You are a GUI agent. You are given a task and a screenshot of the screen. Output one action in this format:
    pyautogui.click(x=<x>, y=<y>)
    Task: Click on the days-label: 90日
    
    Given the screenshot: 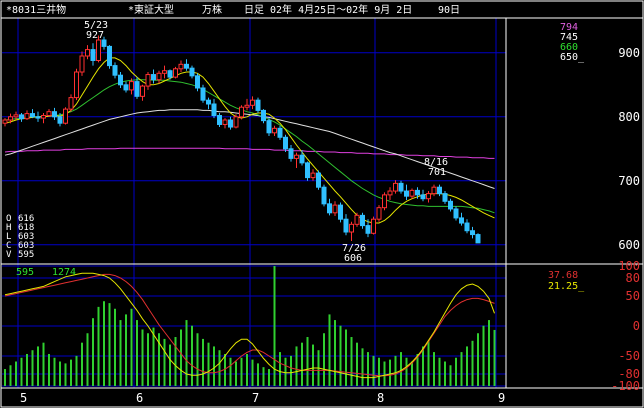 What is the action you would take?
    pyautogui.click(x=449, y=10)
    